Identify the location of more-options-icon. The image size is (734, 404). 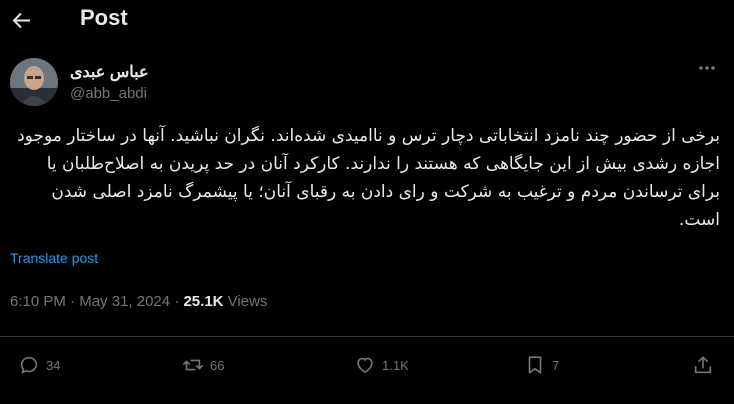
(707, 68).